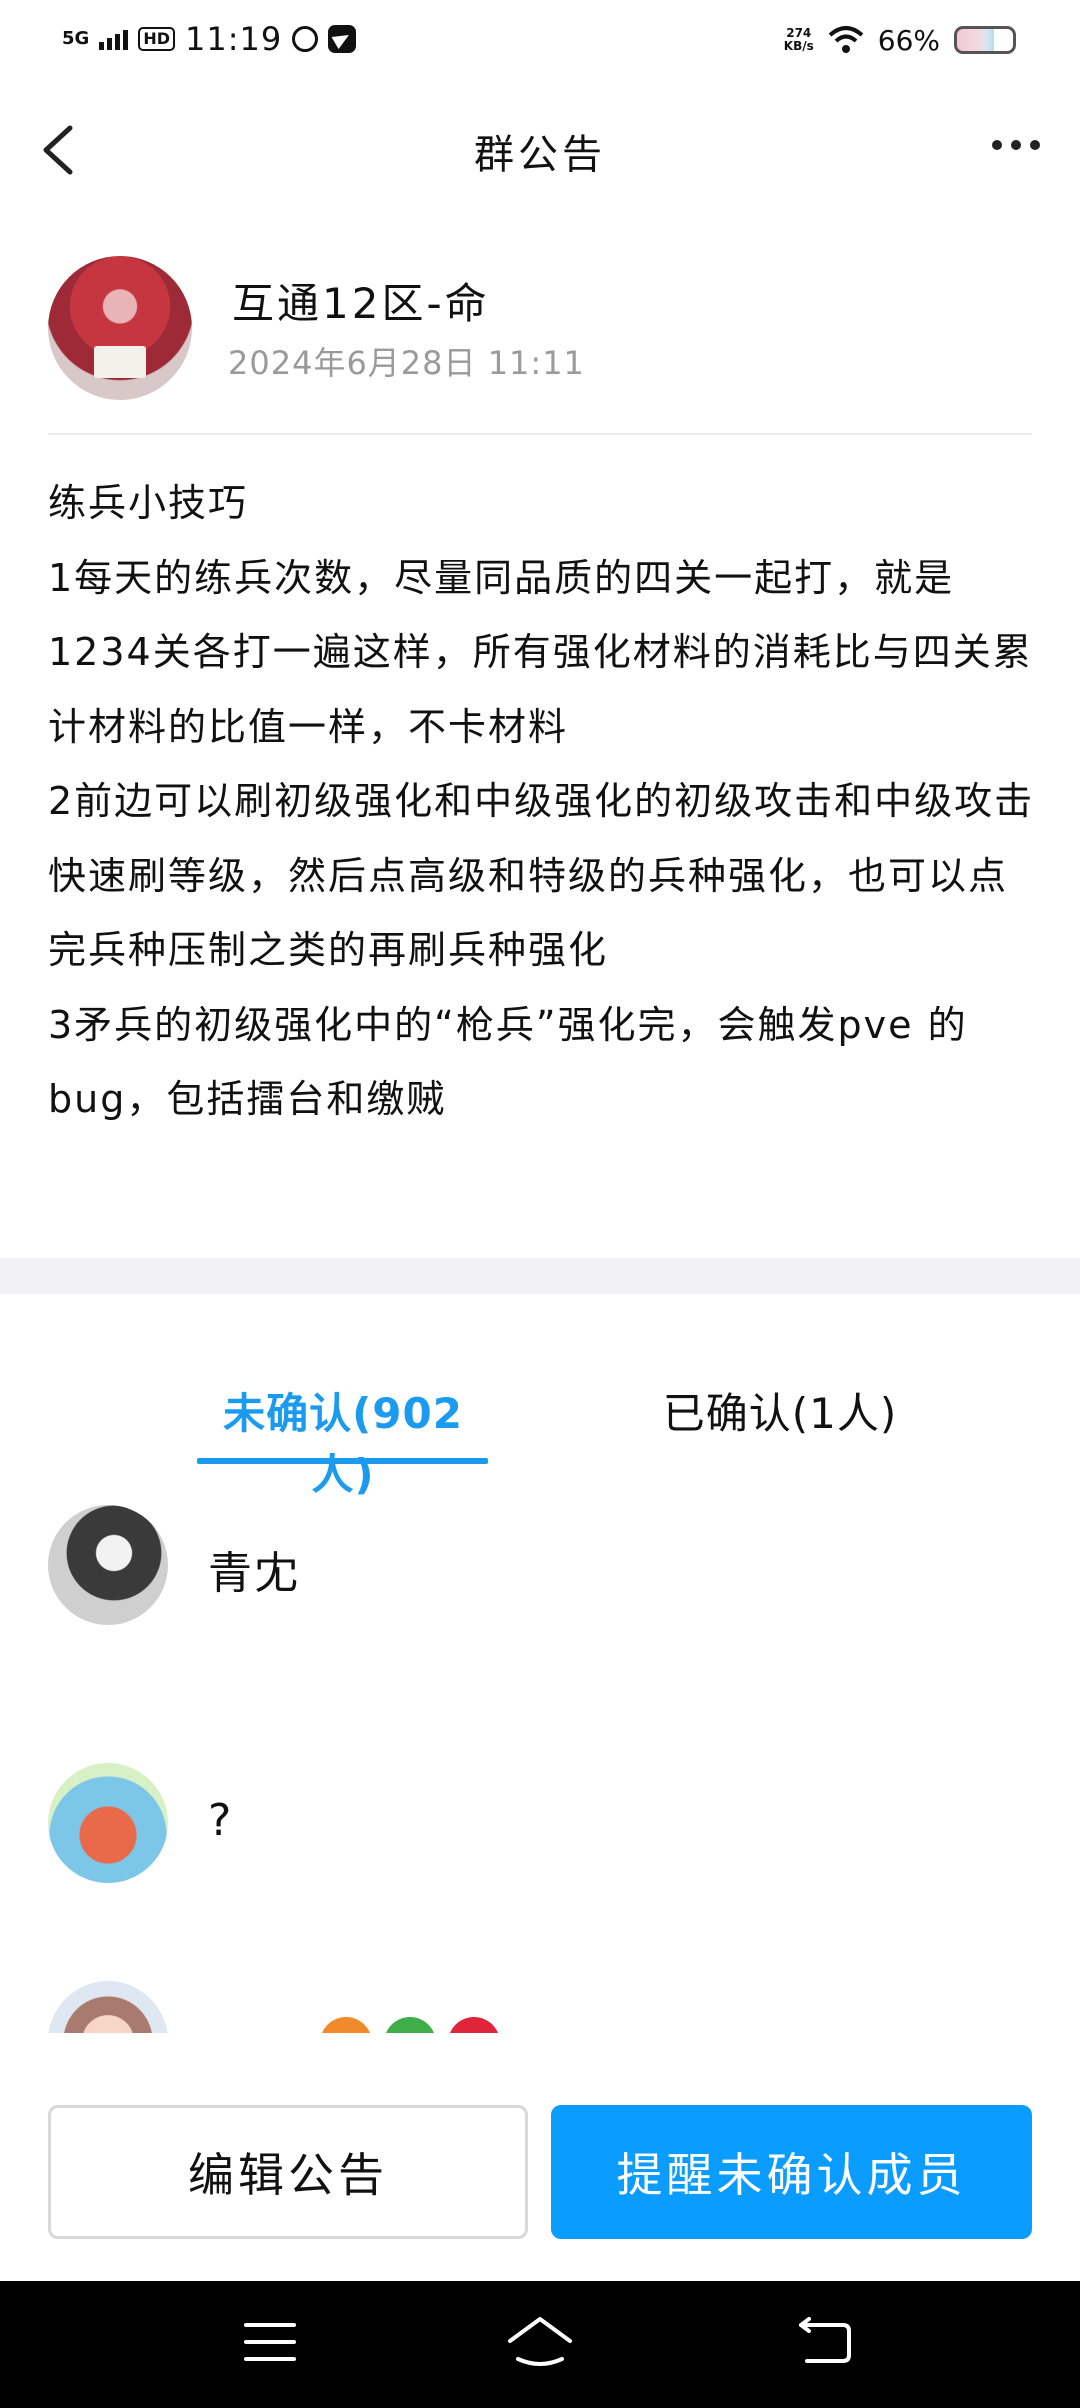  What do you see at coordinates (908, 40) in the screenshot?
I see `battery-percent: 66%` at bounding box center [908, 40].